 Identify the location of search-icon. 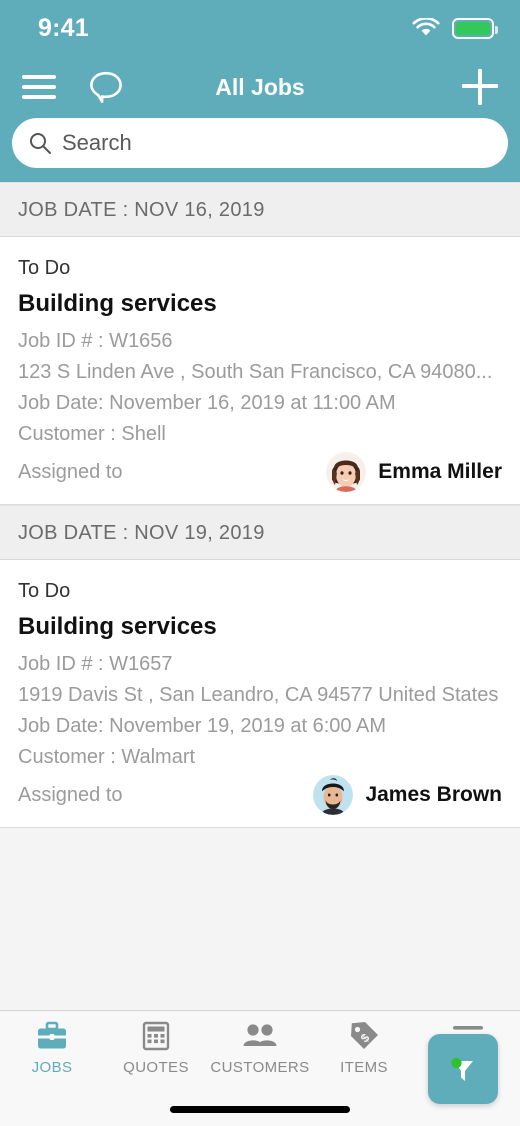
(40, 143).